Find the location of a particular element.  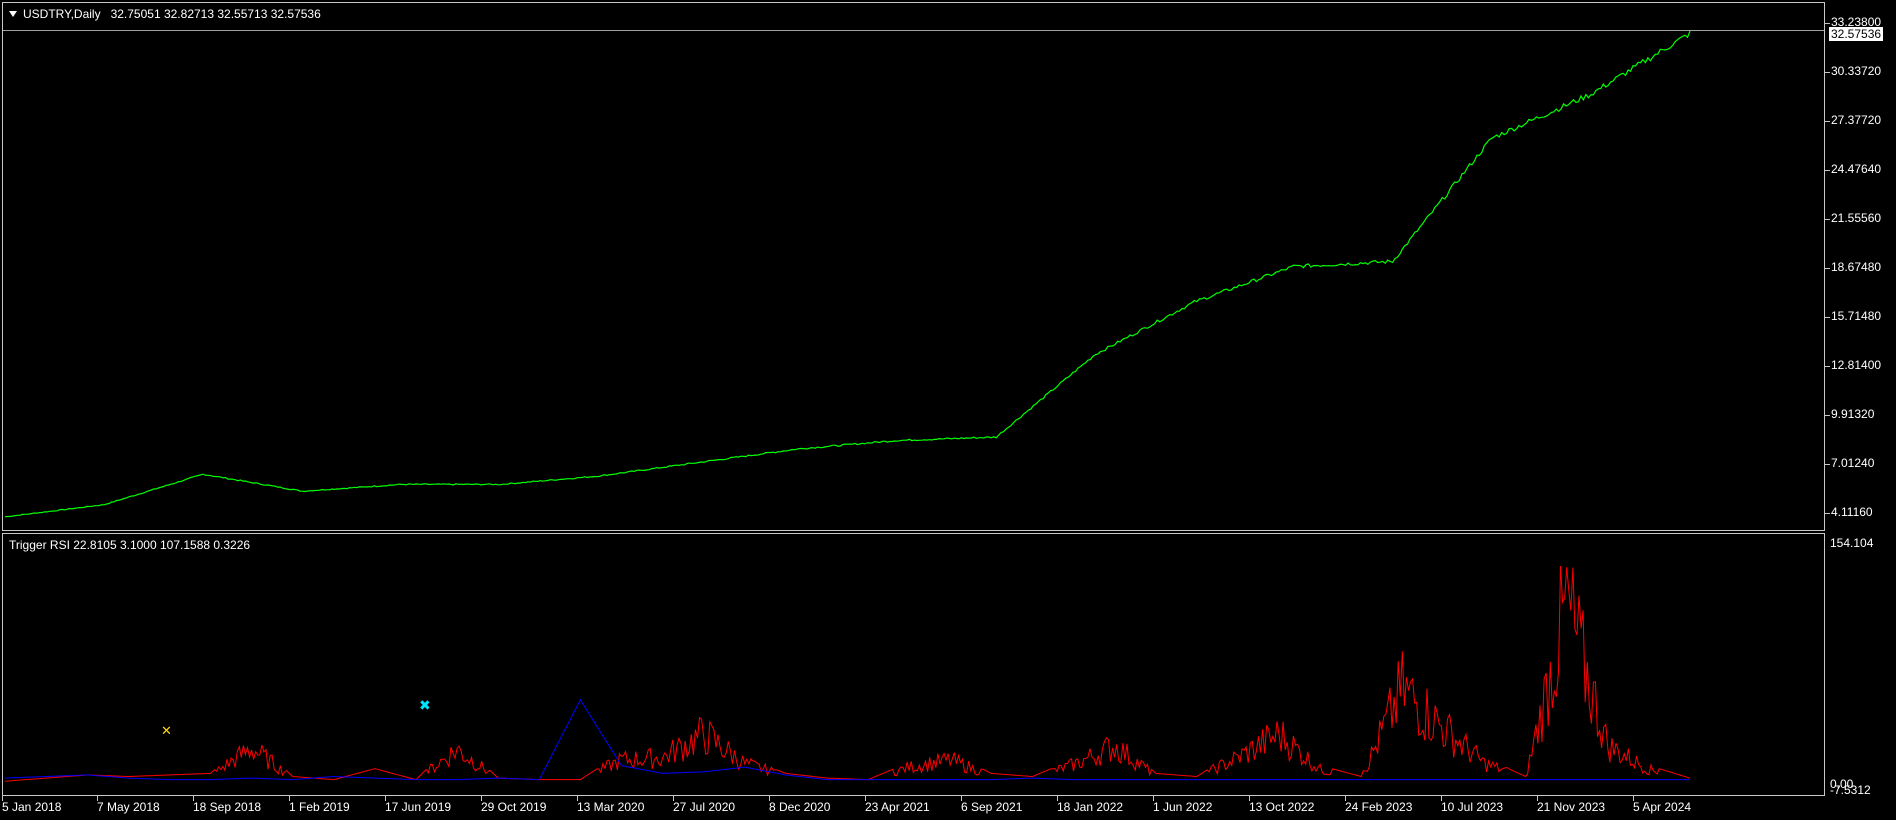

time-axis-label: 8 Dec 2020 is located at coordinates (800, 807).